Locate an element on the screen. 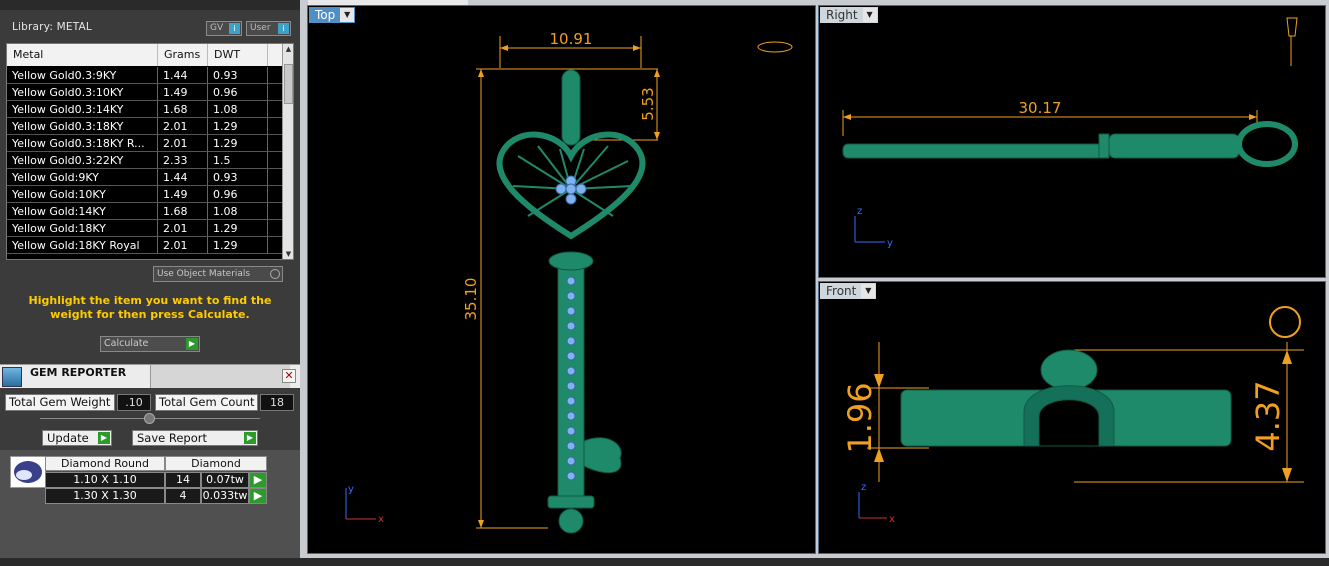 Image resolution: width=1329 pixels, height=566 pixels. gem-count: 4 is located at coordinates (183, 496).